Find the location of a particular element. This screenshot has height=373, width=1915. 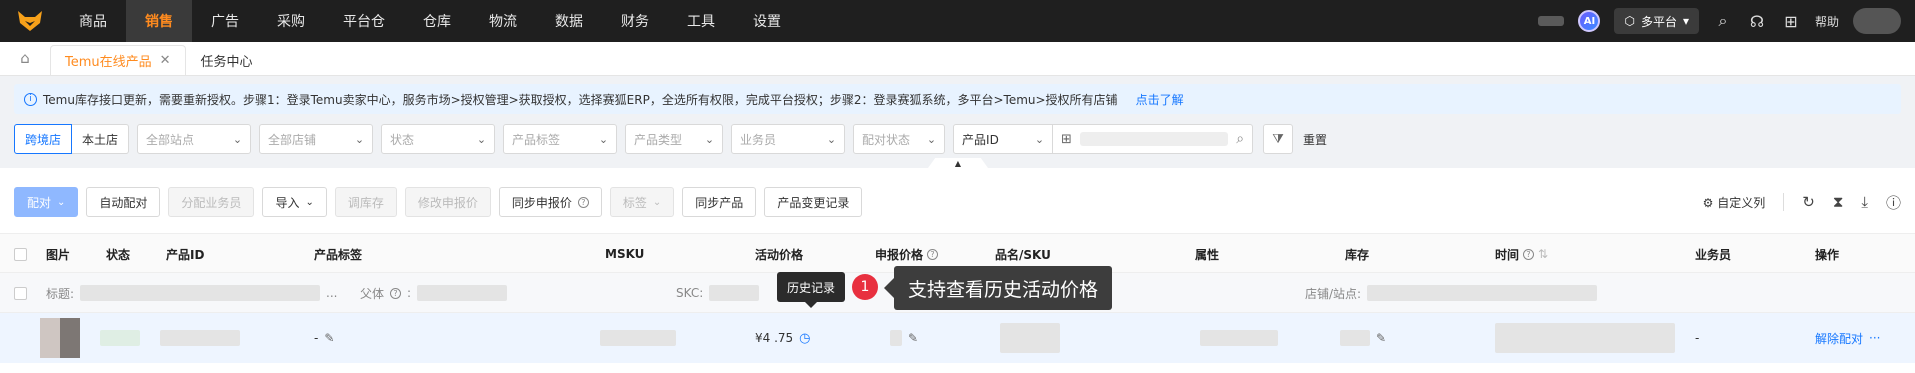

assign-salesperson-button: 分配业务员 is located at coordinates (211, 202).